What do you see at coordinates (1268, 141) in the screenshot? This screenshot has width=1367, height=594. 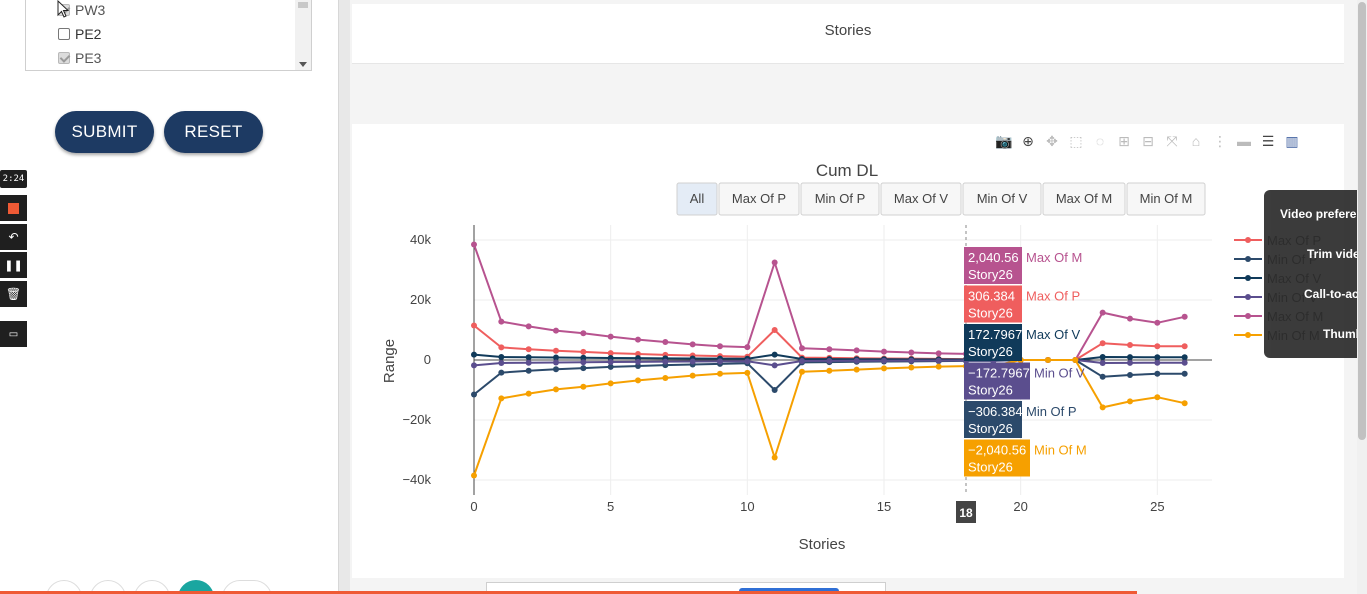 I see `hover-compare-icon: ☰` at bounding box center [1268, 141].